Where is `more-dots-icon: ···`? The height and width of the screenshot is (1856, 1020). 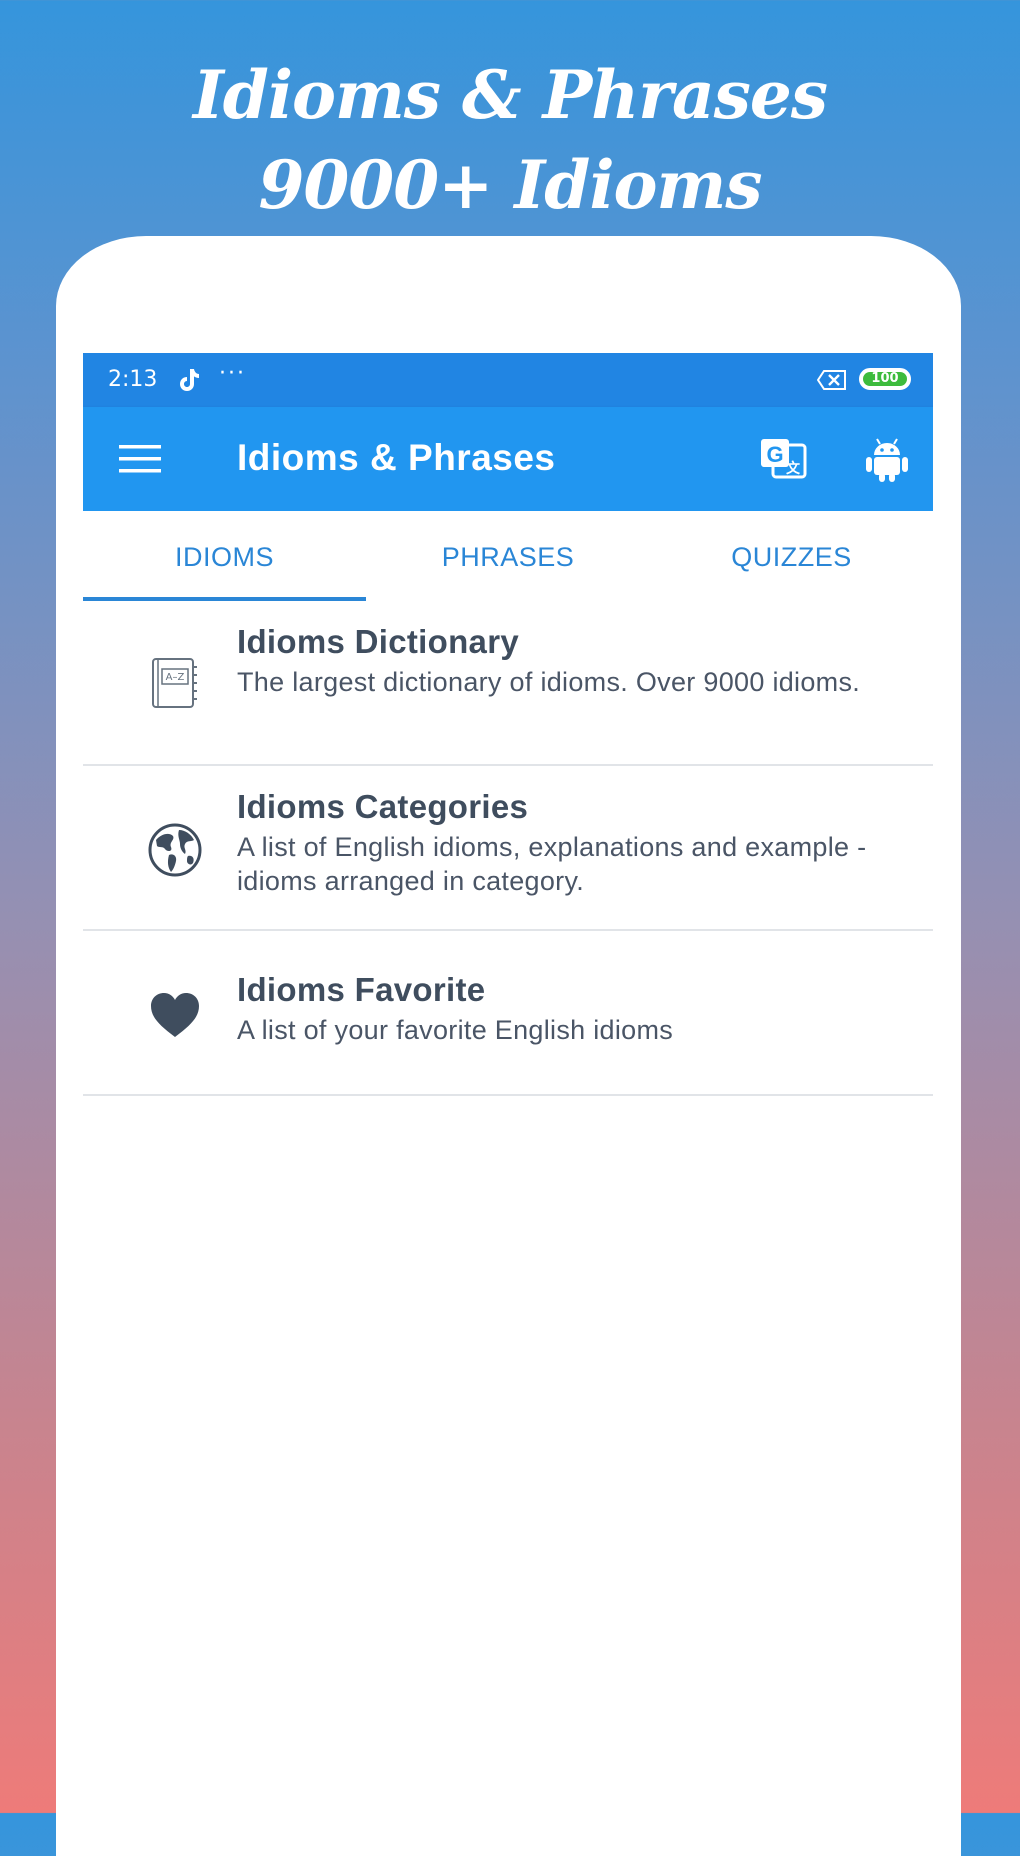
more-dots-icon: ··· is located at coordinates (232, 373).